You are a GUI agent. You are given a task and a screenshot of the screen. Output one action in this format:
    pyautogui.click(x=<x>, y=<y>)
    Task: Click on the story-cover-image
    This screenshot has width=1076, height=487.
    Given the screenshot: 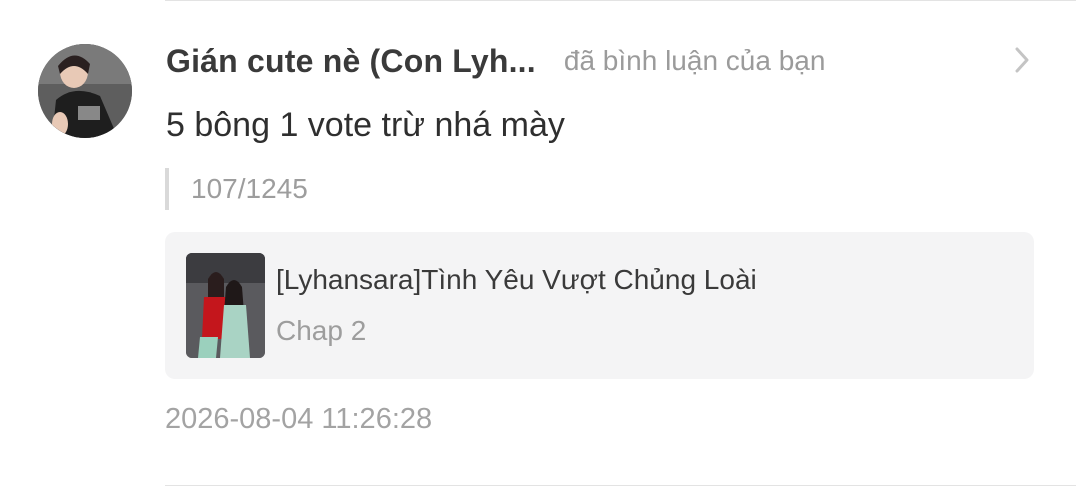 What is the action you would take?
    pyautogui.click(x=225, y=305)
    